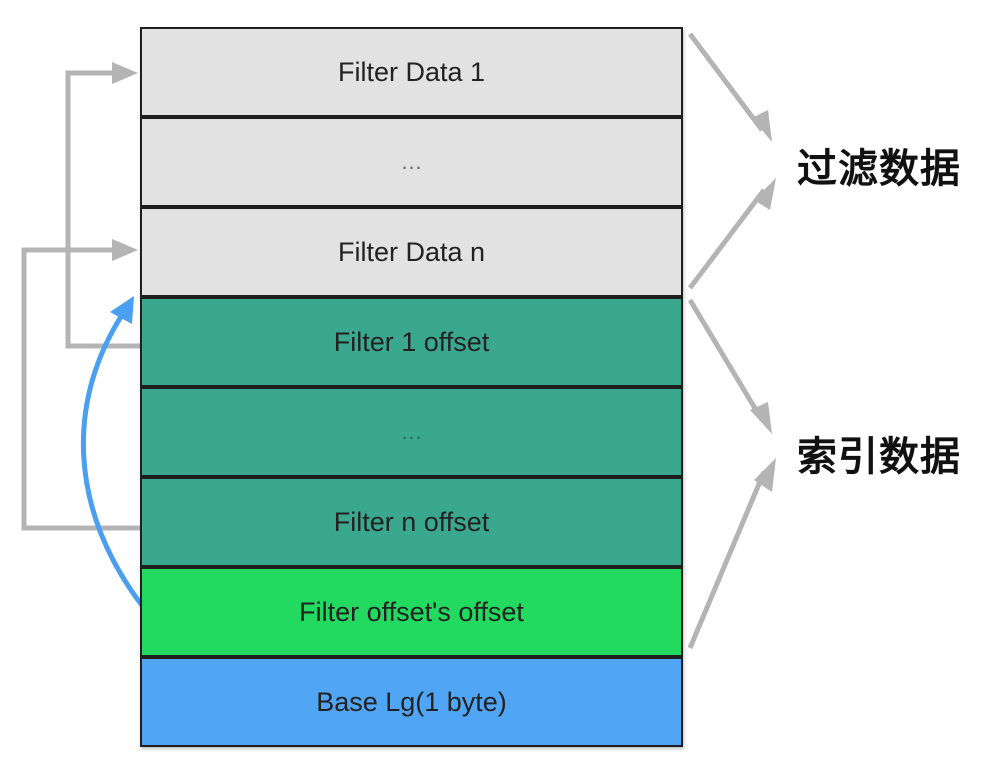 The height and width of the screenshot is (781, 1008). I want to click on filter-data-arrow-bottom, so click(727, 239).